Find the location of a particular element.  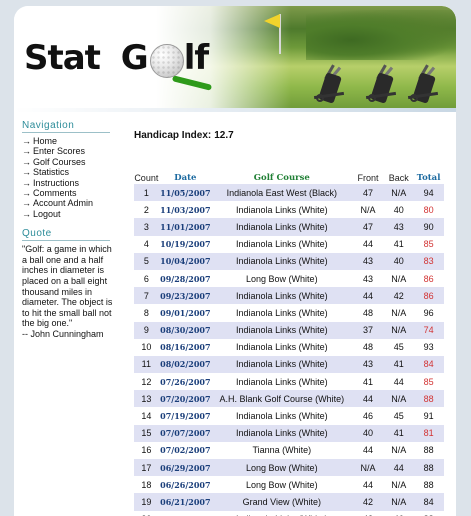

row-count: 8 is located at coordinates (146, 313).